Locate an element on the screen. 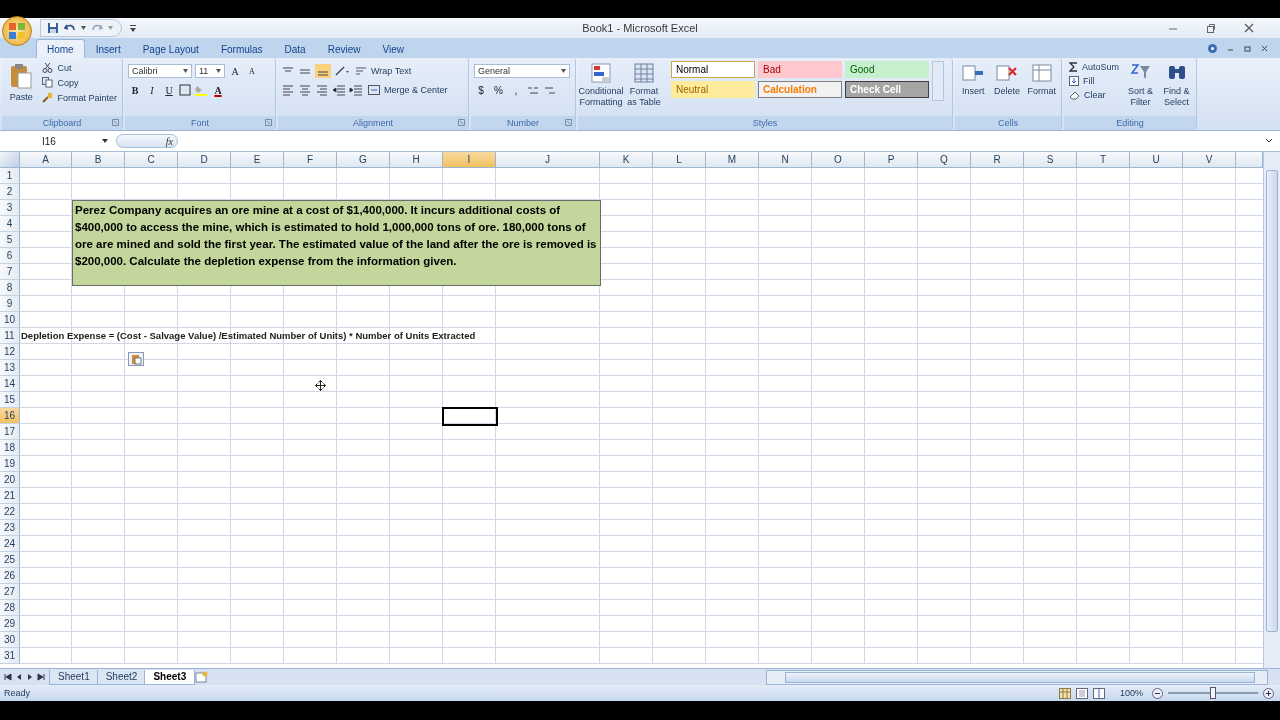 Image resolution: width=1280 pixels, height=720 pixels. percent-button: % is located at coordinates (498, 90).